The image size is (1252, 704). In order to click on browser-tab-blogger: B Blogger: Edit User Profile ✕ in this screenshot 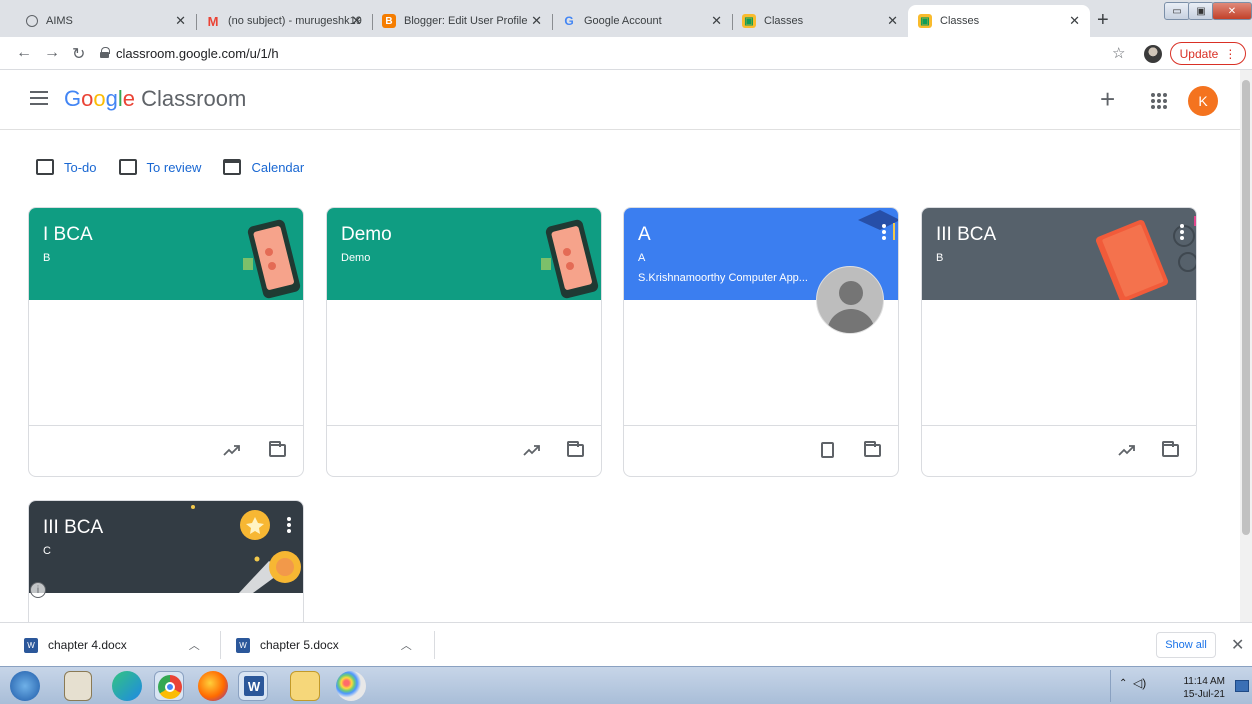, I will do `click(462, 21)`.